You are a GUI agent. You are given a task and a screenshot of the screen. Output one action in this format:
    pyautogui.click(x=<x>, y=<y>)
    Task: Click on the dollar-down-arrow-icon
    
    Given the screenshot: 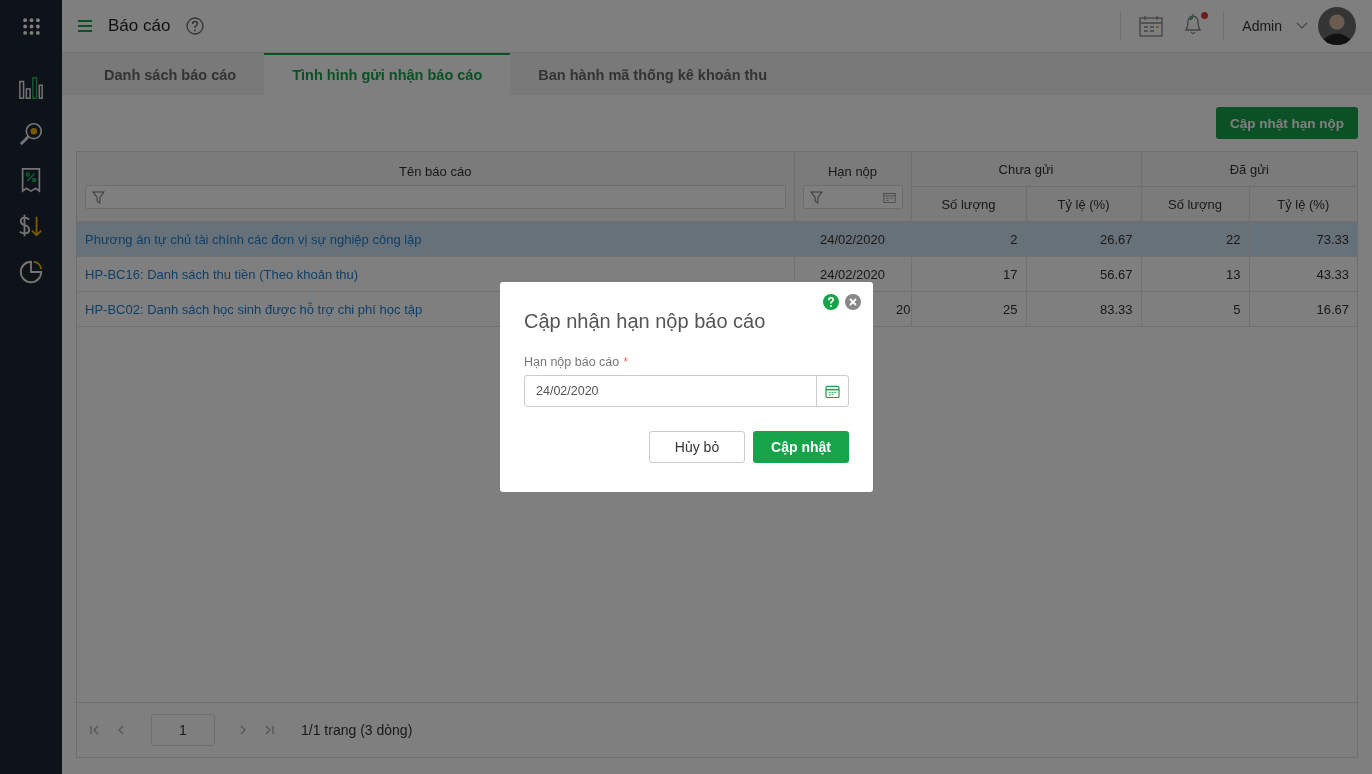 What is the action you would take?
    pyautogui.click(x=31, y=226)
    